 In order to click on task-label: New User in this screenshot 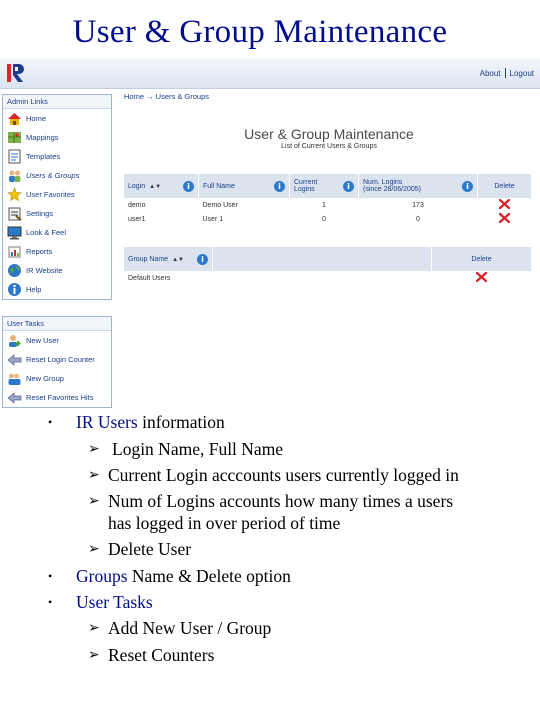, I will do `click(42, 340)`.